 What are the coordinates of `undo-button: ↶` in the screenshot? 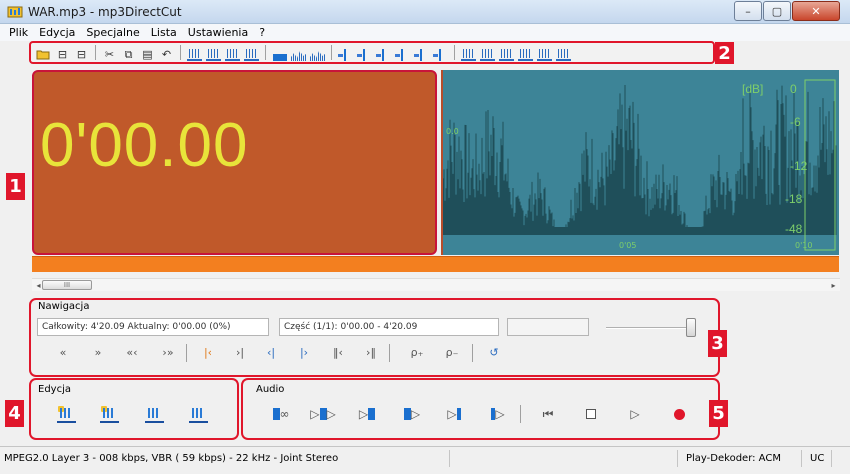 It's located at (166, 52).